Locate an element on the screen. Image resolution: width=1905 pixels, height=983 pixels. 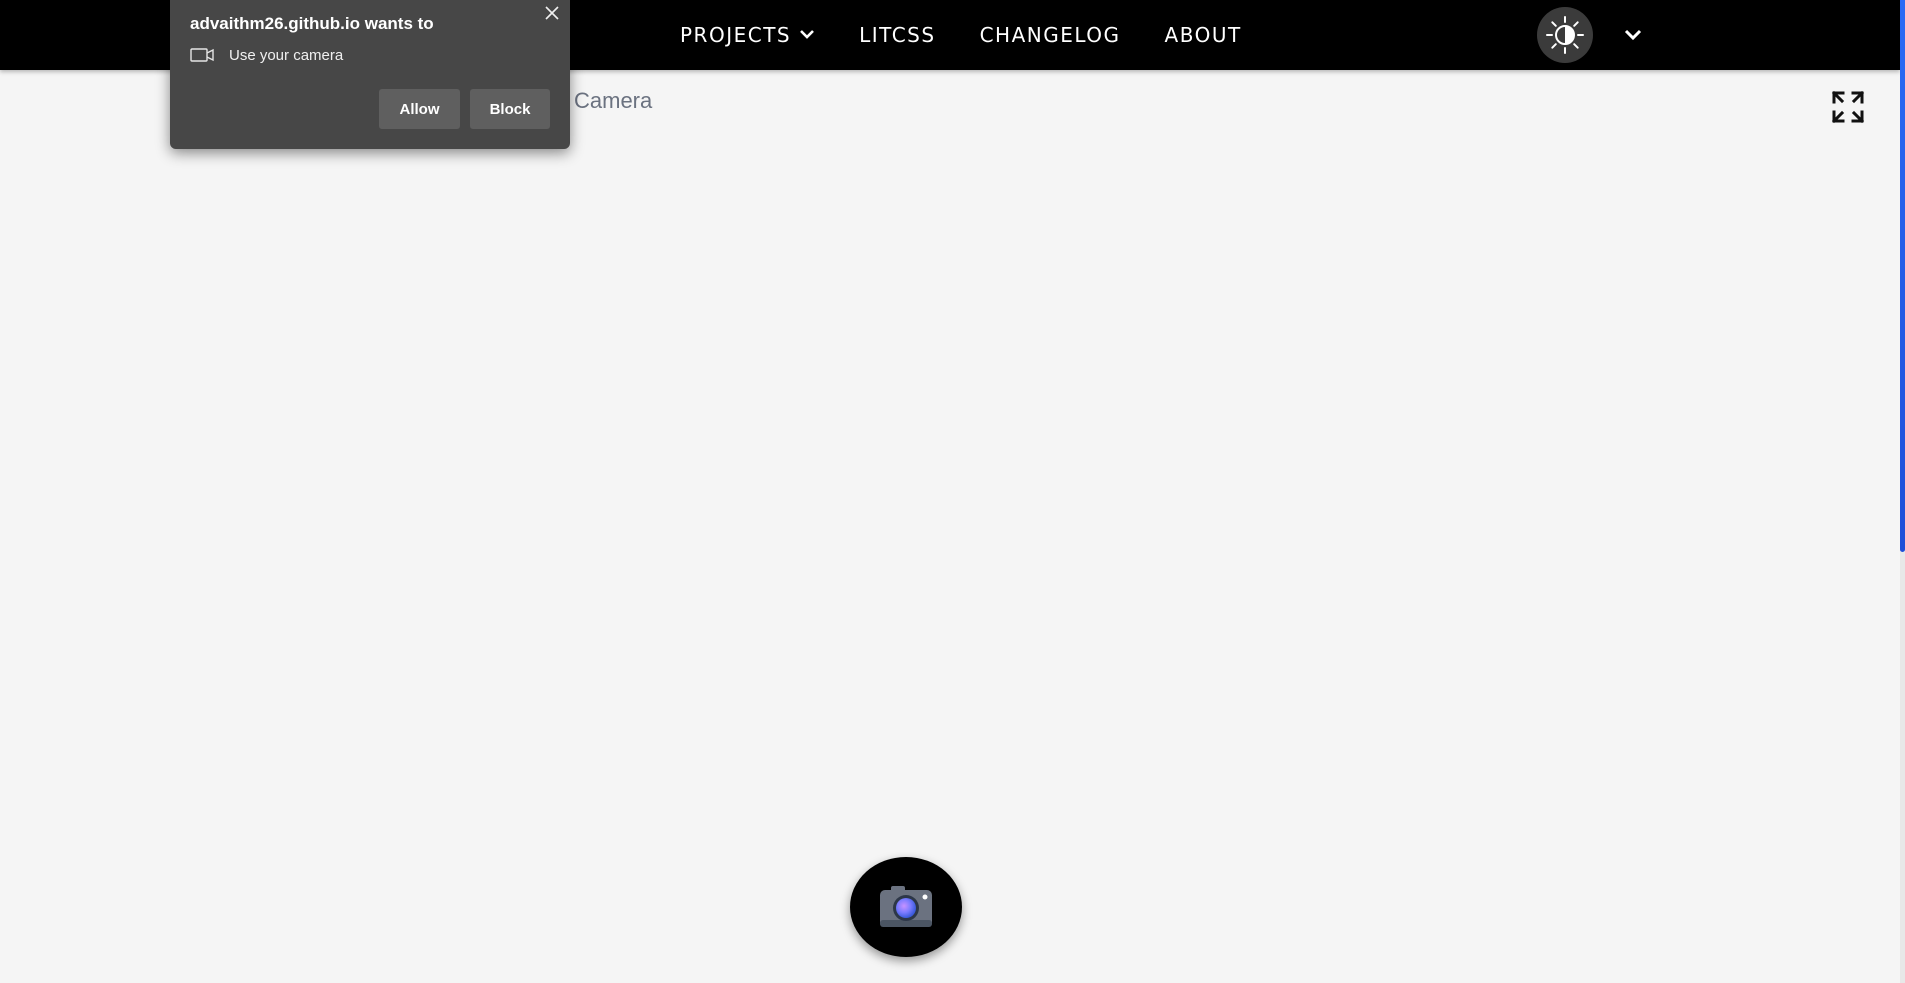
video-camera-icon is located at coordinates (202, 55).